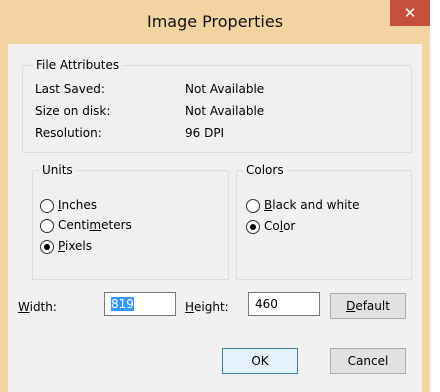 This screenshot has height=392, width=440. What do you see at coordinates (410, 13) in the screenshot?
I see `close-button: ✕` at bounding box center [410, 13].